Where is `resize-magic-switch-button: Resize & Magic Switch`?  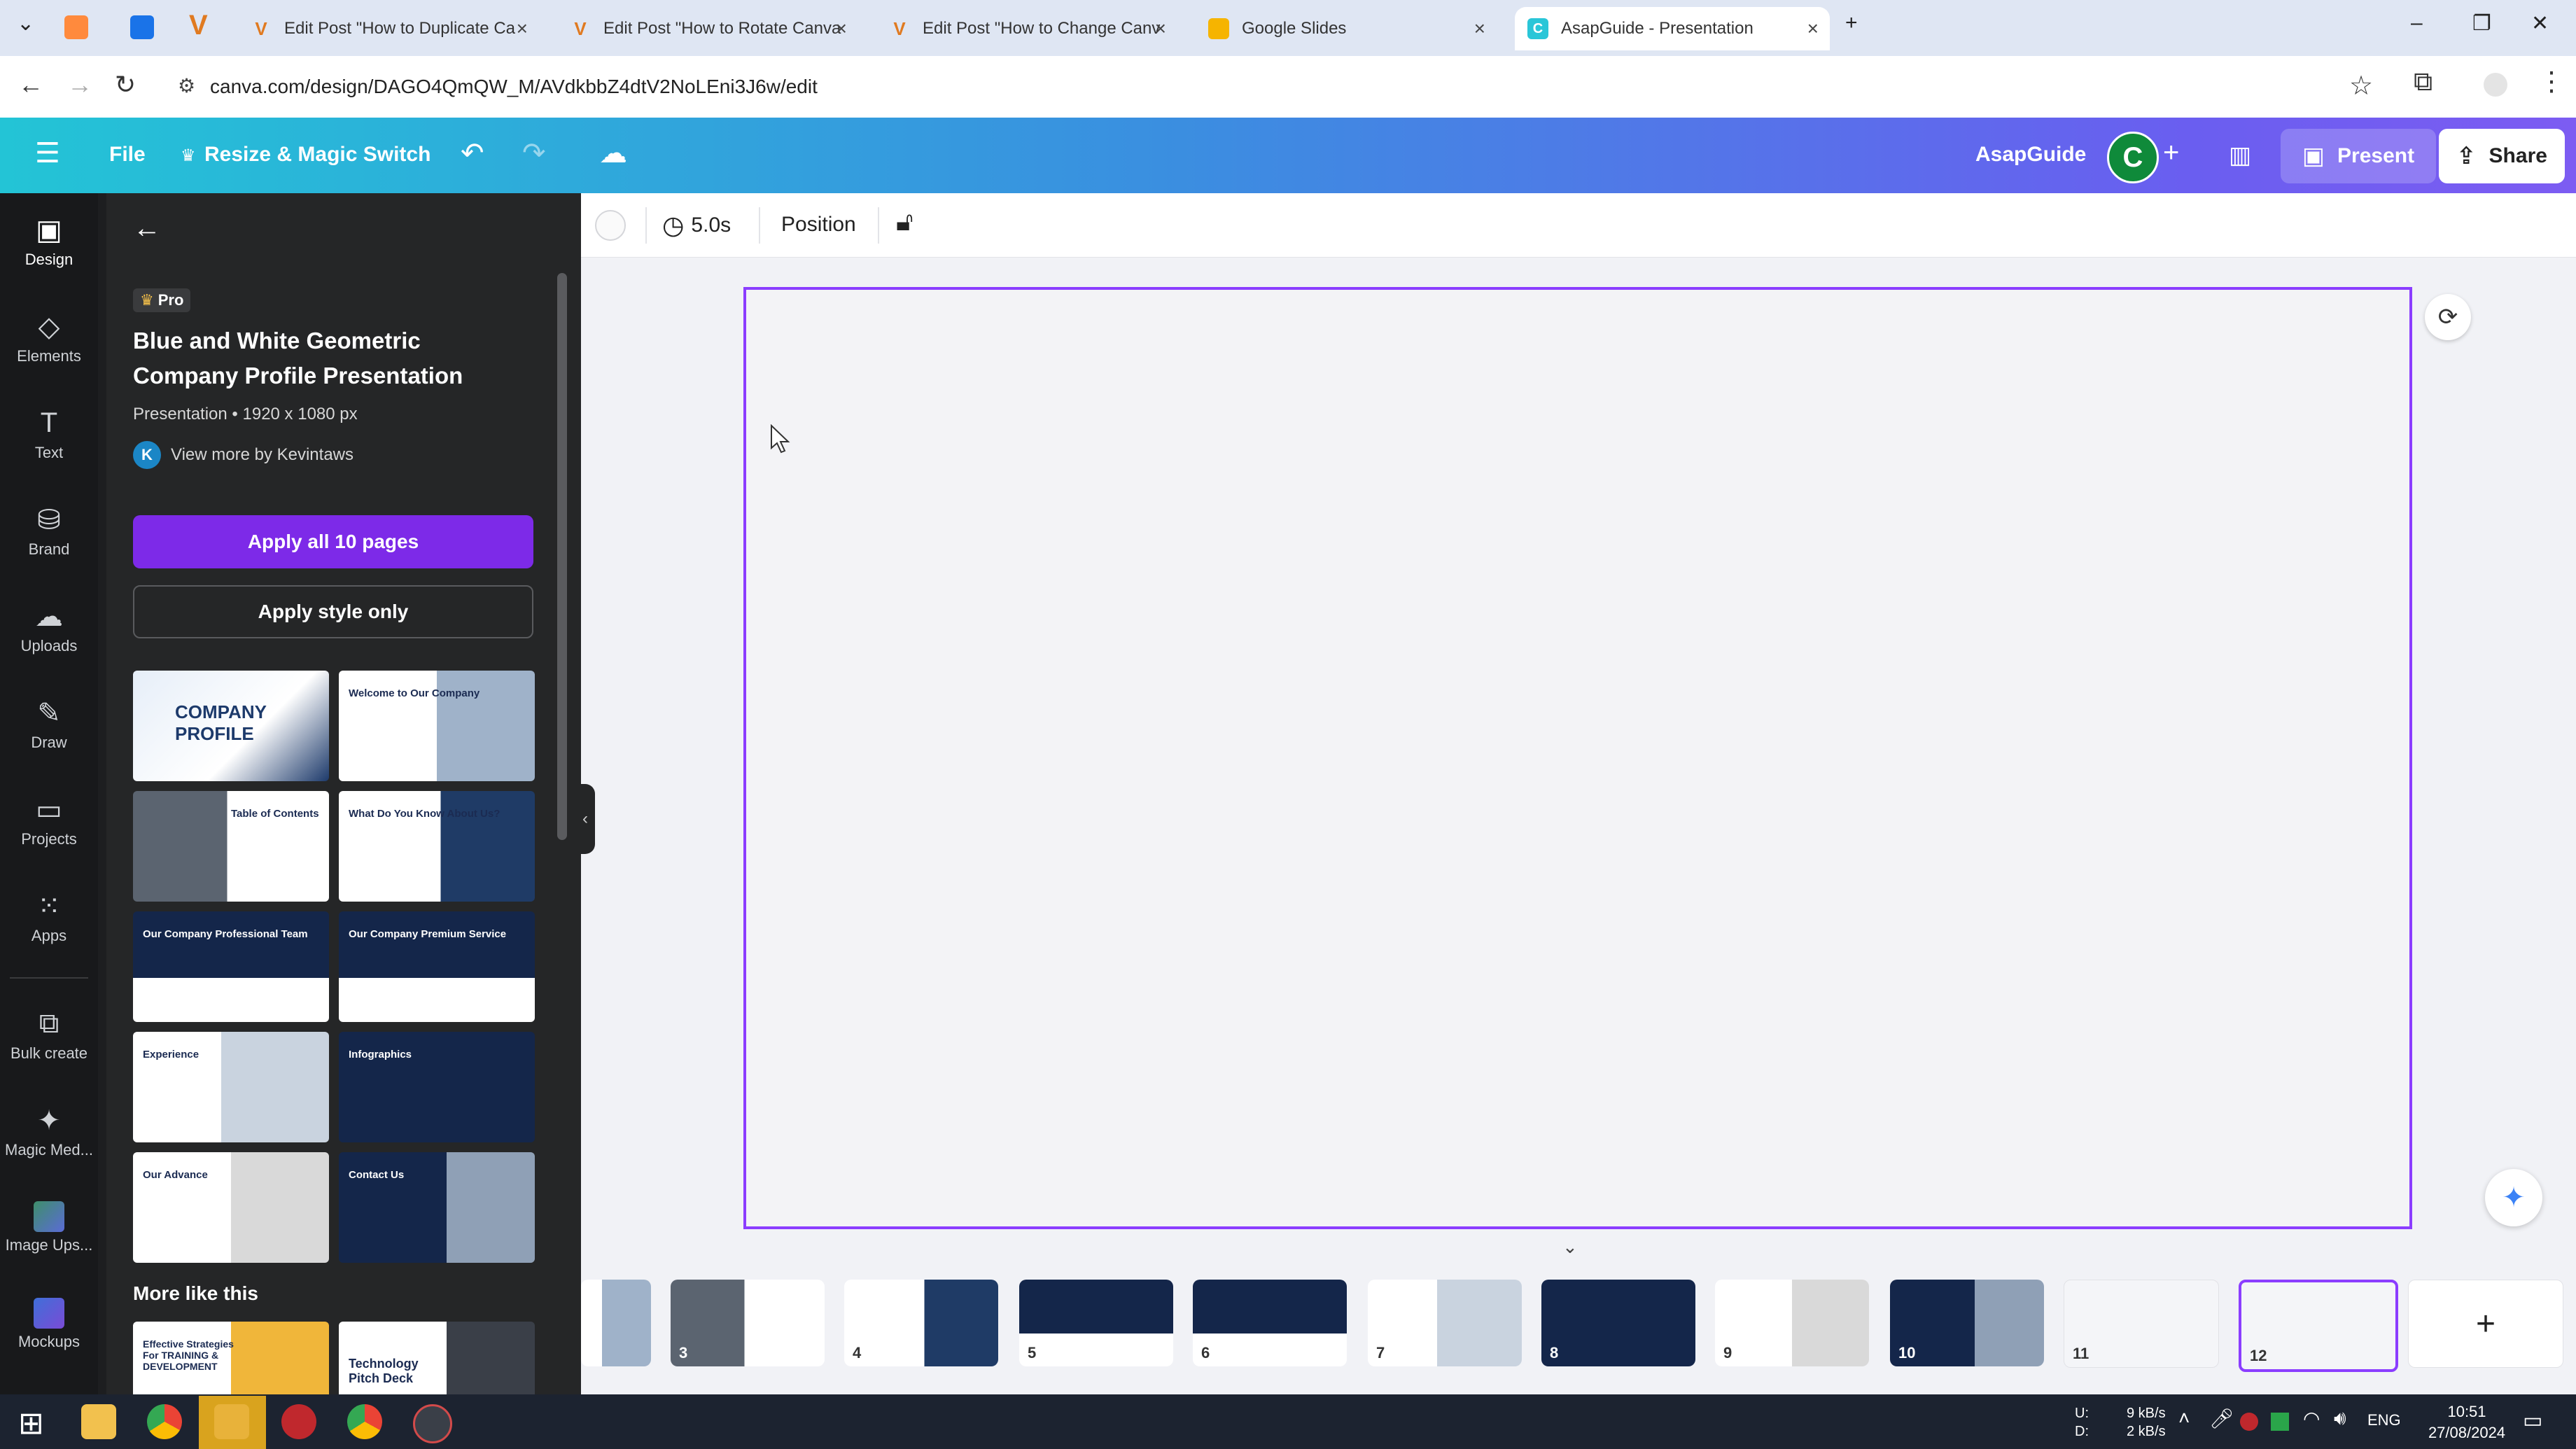 resize-magic-switch-button: Resize & Magic Switch is located at coordinates (317, 155).